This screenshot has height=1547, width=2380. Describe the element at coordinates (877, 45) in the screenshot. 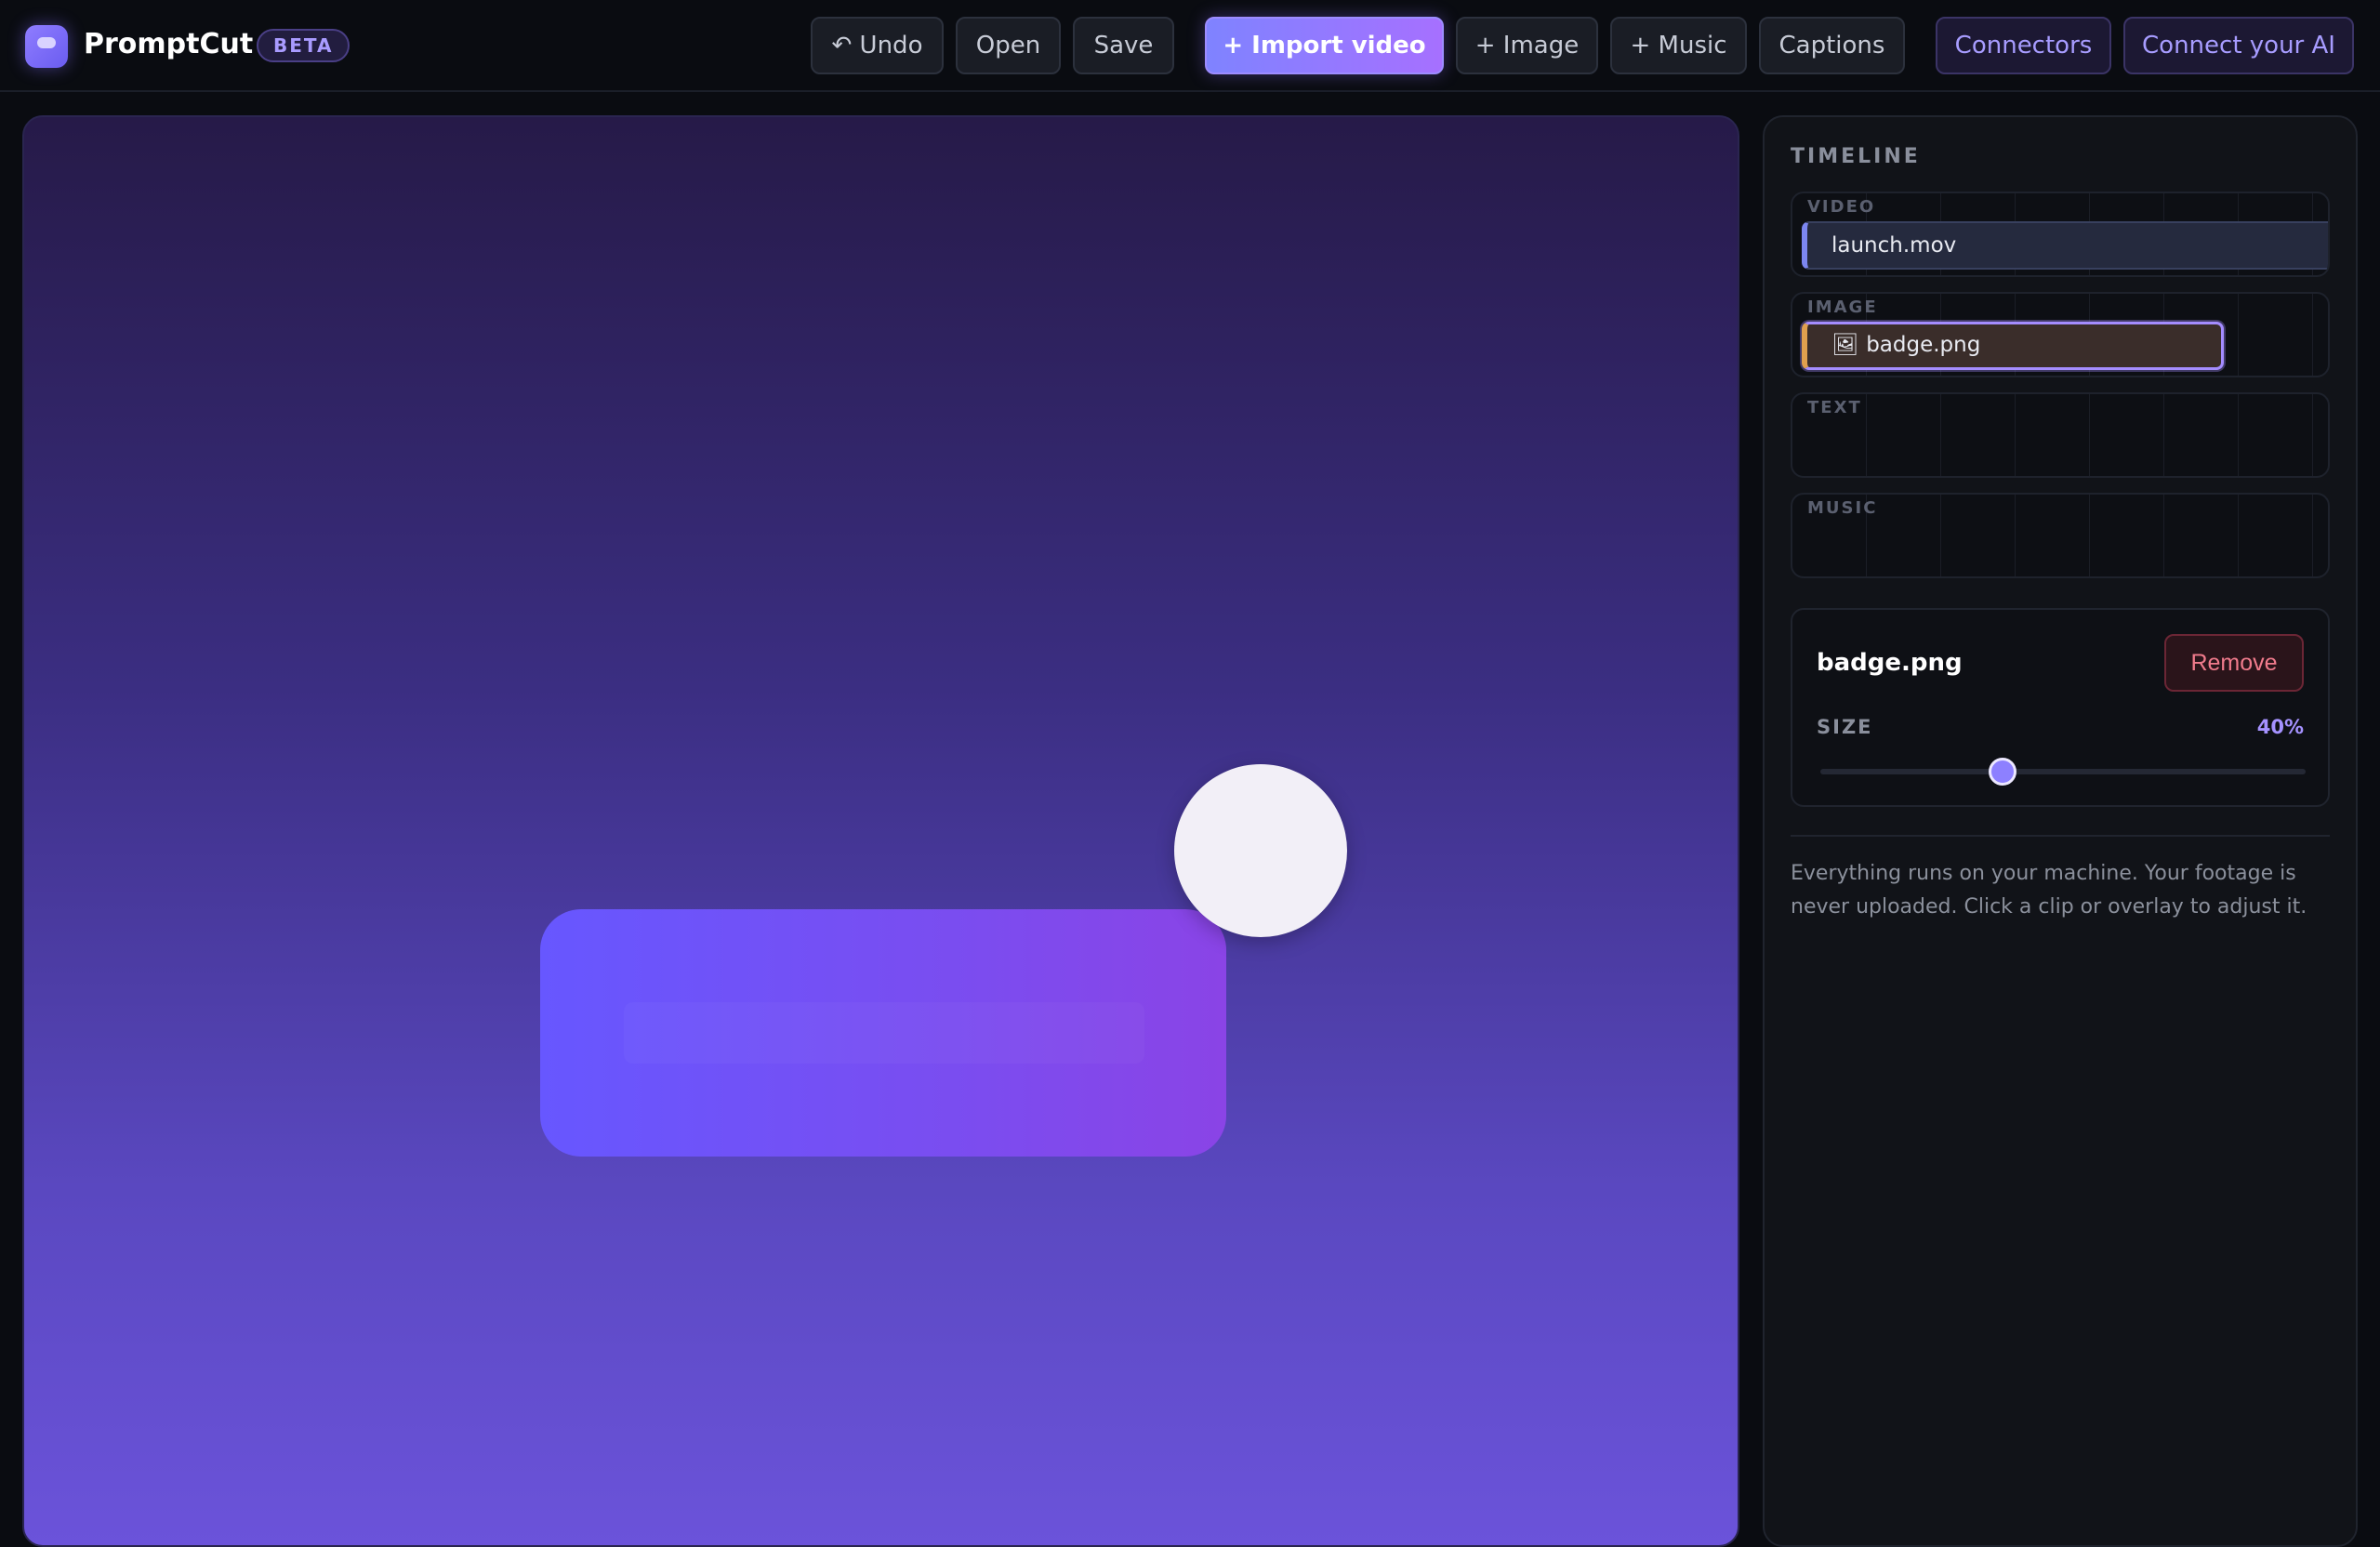

I see `undo-button: ↶ Undo` at that location.